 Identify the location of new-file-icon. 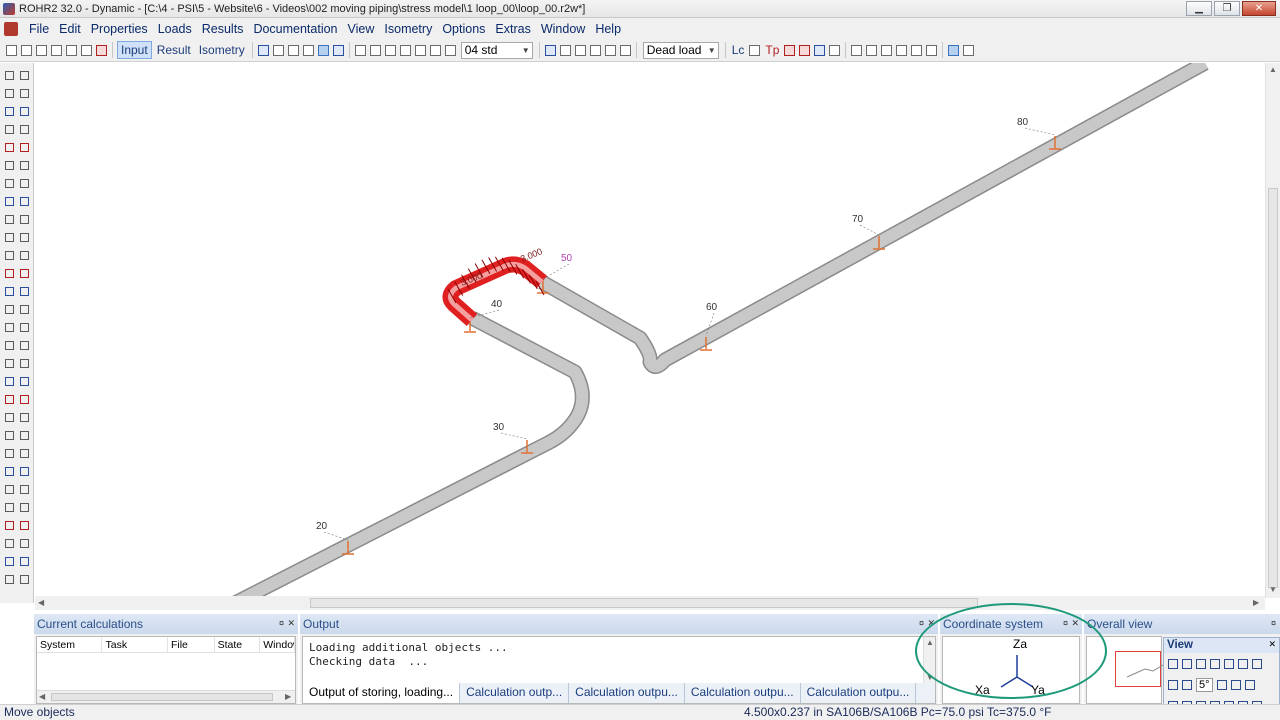
(11, 50).